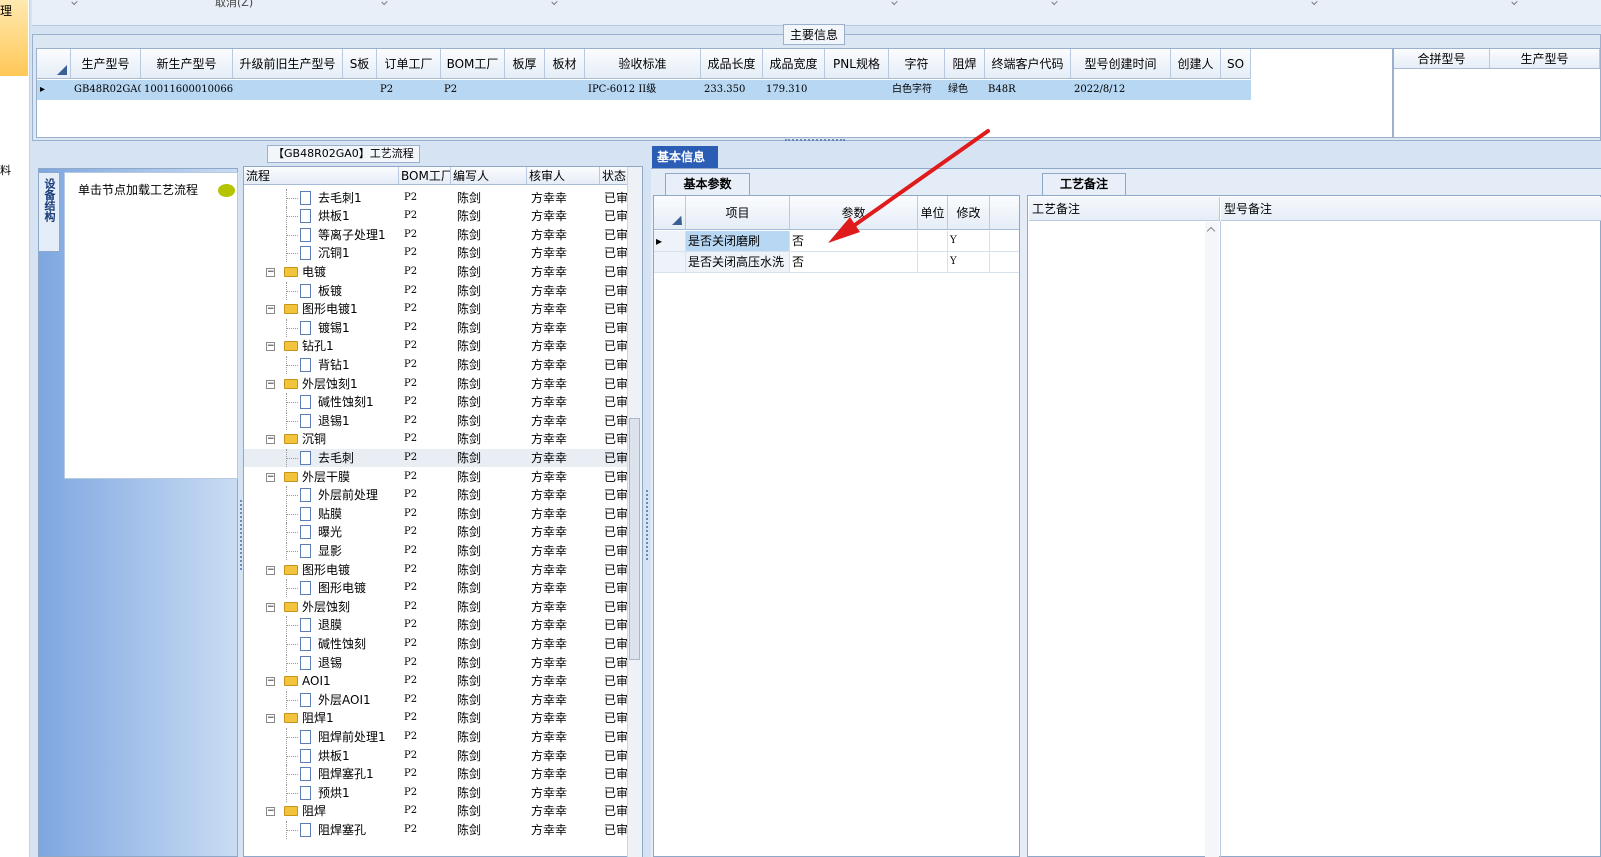 This screenshot has width=1601, height=857. What do you see at coordinates (1211, 231) in the screenshot?
I see `scroll-up-icon` at bounding box center [1211, 231].